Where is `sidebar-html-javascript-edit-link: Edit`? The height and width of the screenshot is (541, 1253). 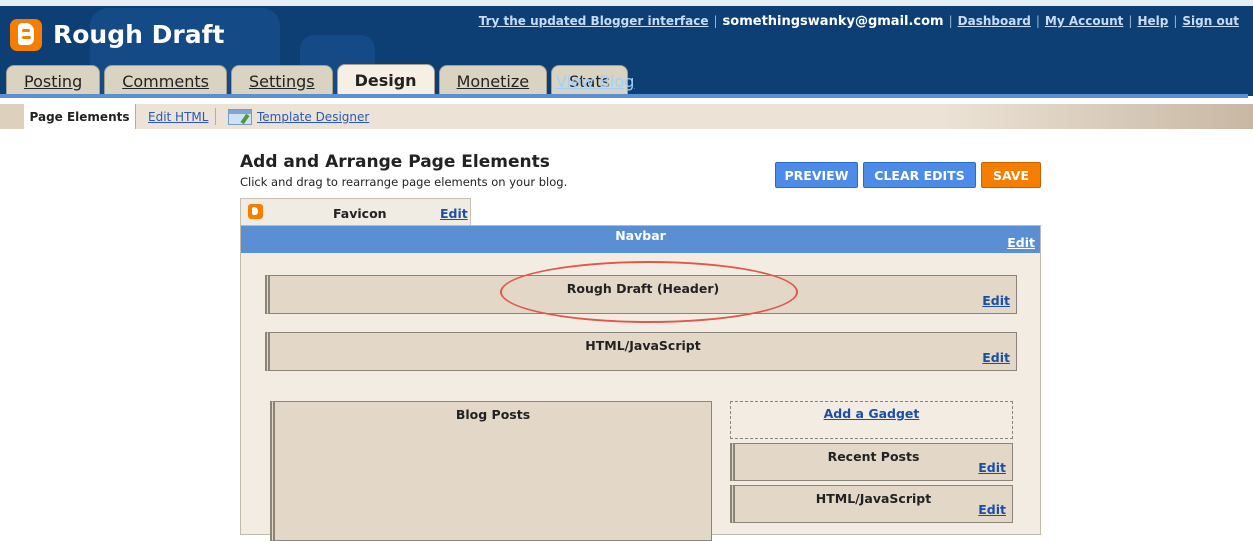
sidebar-html-javascript-edit-link: Edit is located at coordinates (992, 509).